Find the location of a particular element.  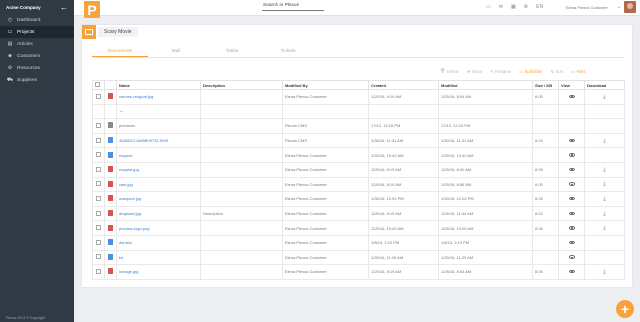

sidebar-item-suppliers: ⛟ Suppliers is located at coordinates (37, 80).